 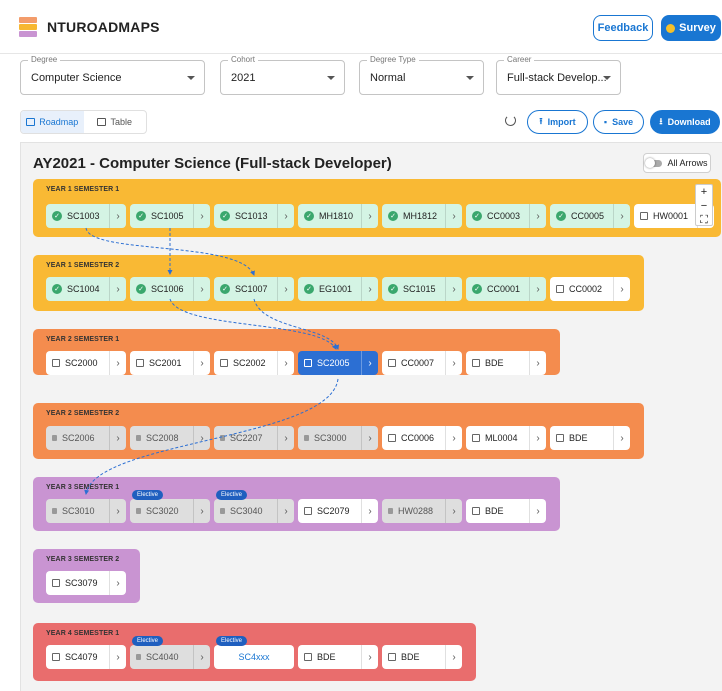 What do you see at coordinates (329, 216) in the screenshot?
I see `course-main: ✓ MH1810` at bounding box center [329, 216].